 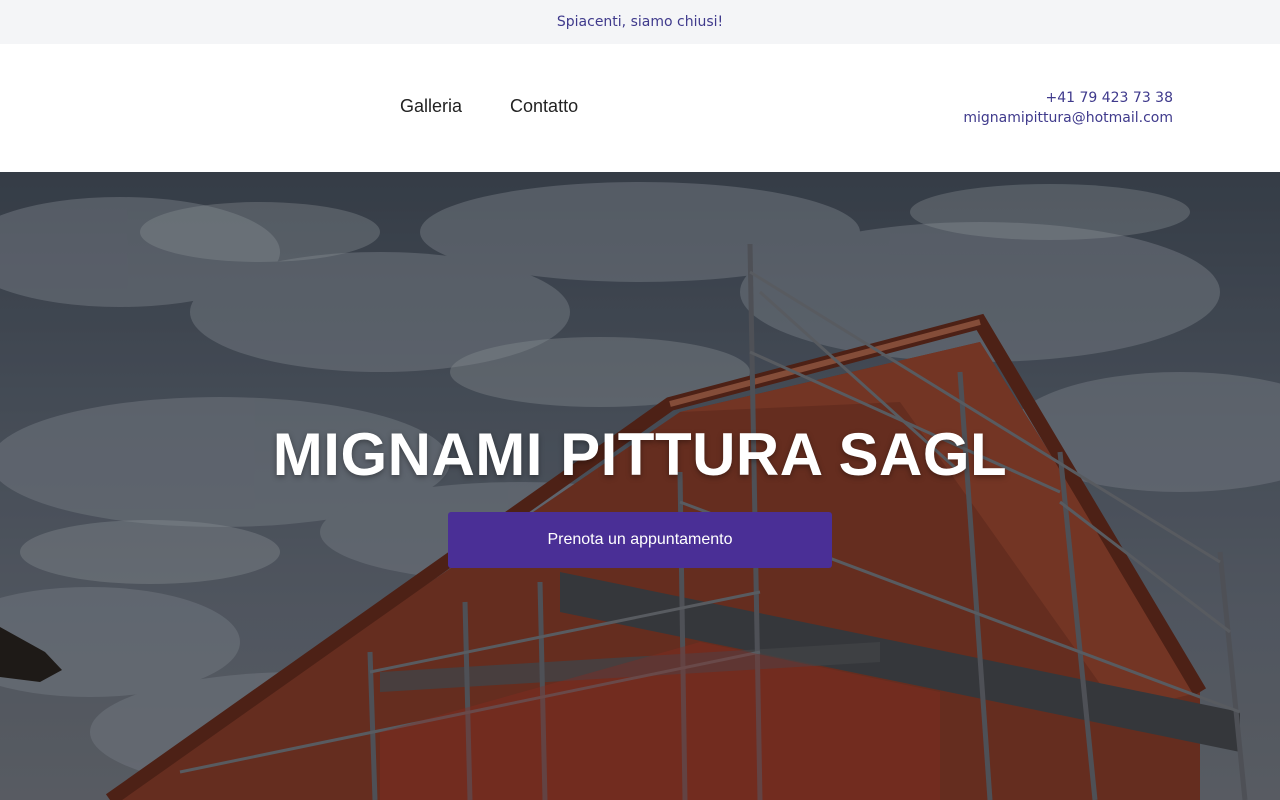 What do you see at coordinates (1068, 98) in the screenshot?
I see `phone-link: +41 79 423 73 38` at bounding box center [1068, 98].